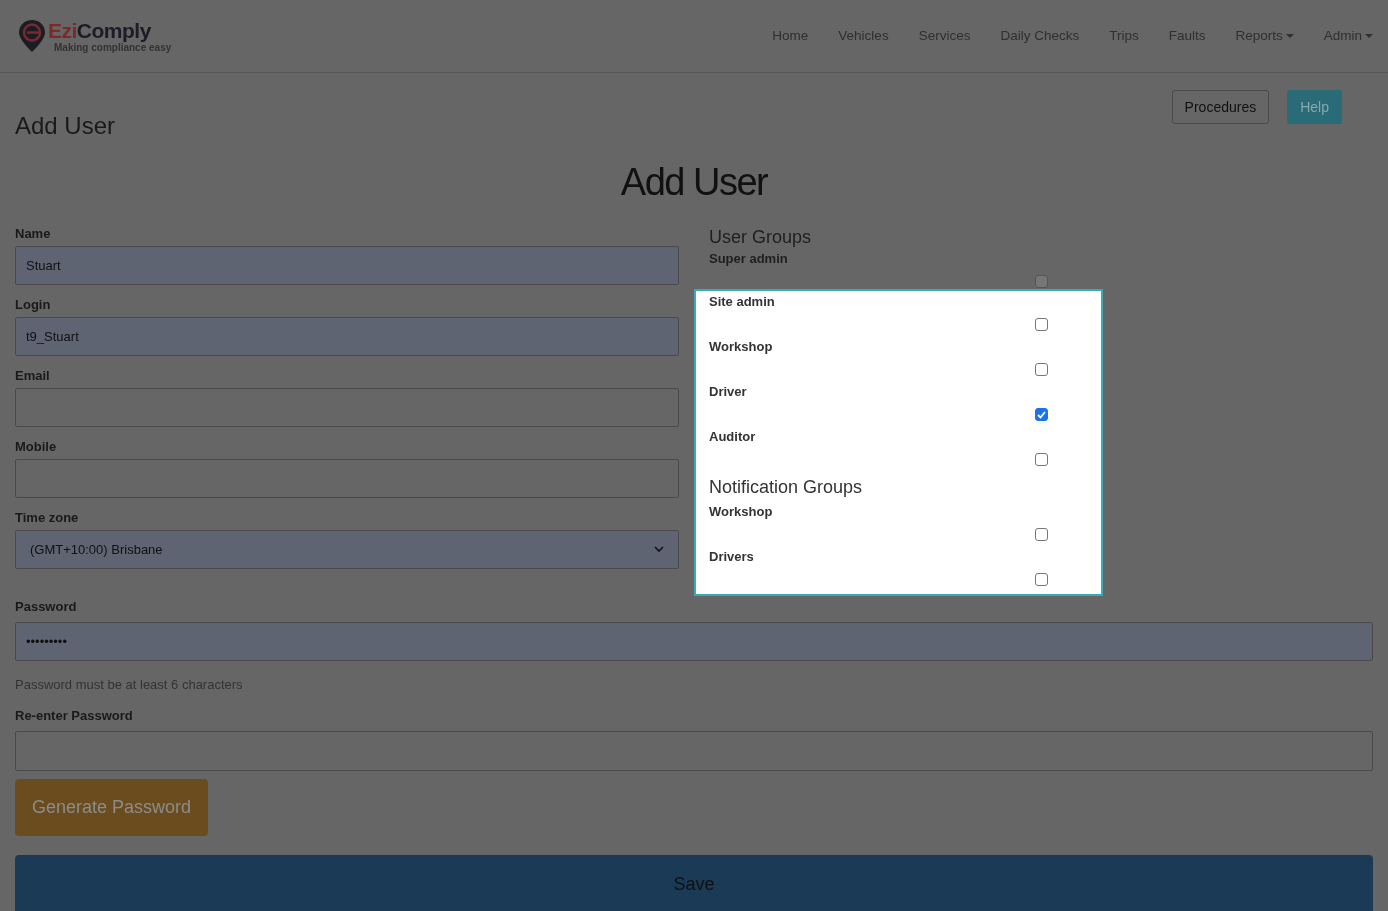 This screenshot has height=911, width=1388. What do you see at coordinates (347, 549) in the screenshot?
I see `timezone-select: (GMT+10:00) Brisbane` at bounding box center [347, 549].